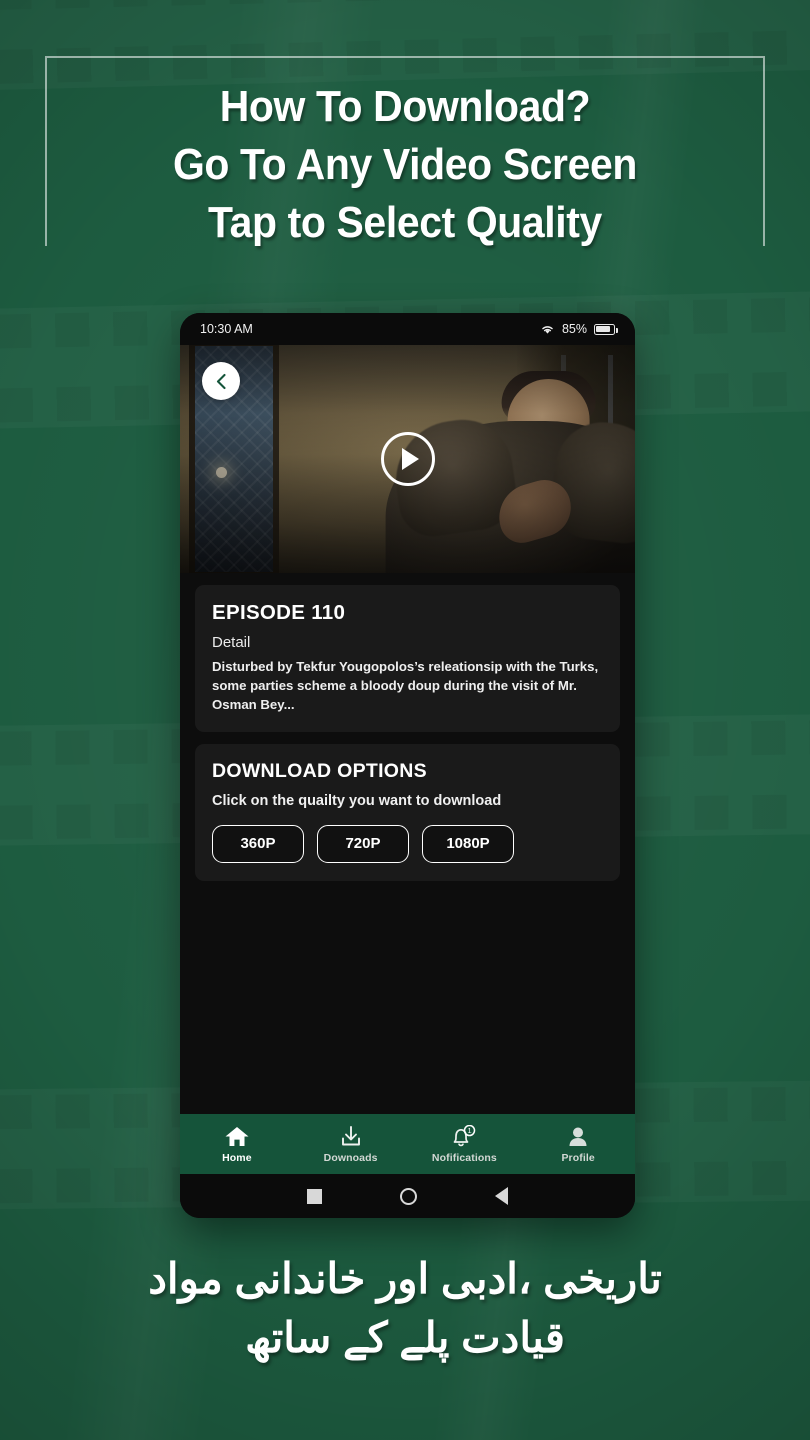 The width and height of the screenshot is (810, 1440). I want to click on nav-item-downloads: Downoads, so click(351, 1144).